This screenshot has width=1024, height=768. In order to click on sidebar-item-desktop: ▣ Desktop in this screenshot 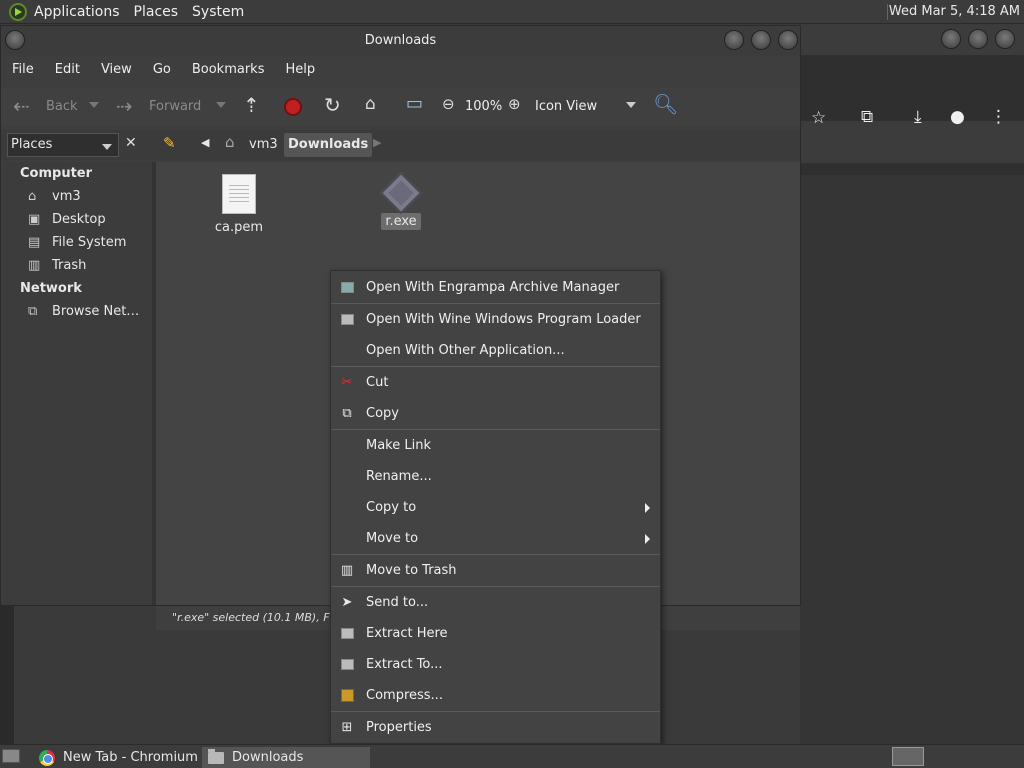, I will do `click(67, 219)`.